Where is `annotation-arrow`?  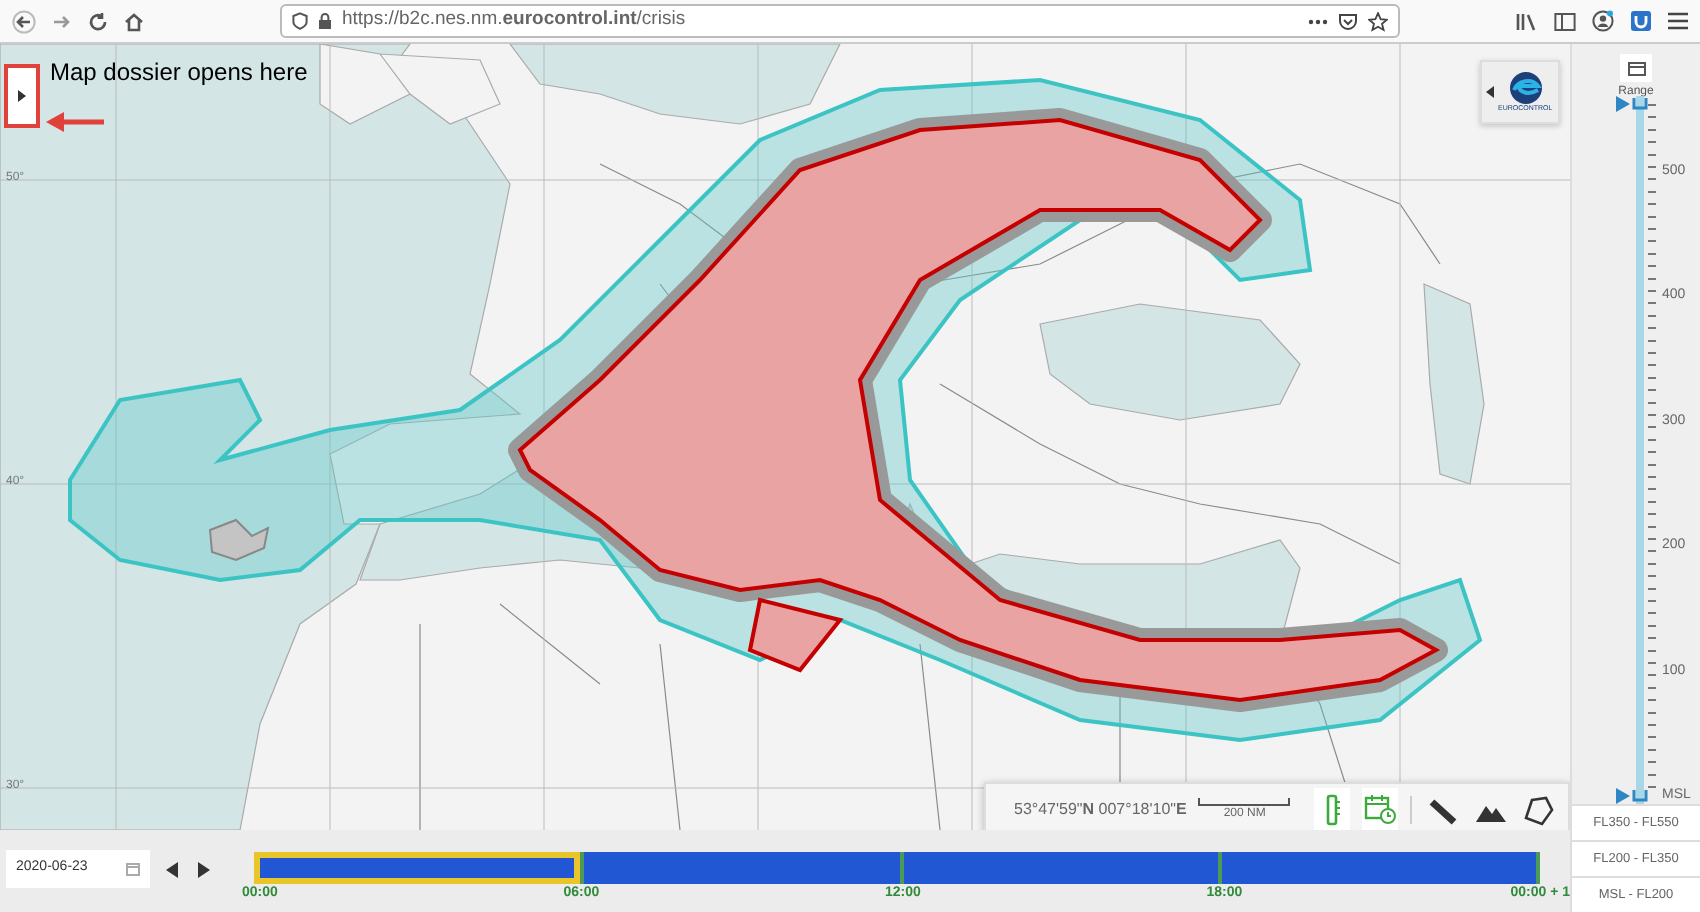 annotation-arrow is located at coordinates (76, 122).